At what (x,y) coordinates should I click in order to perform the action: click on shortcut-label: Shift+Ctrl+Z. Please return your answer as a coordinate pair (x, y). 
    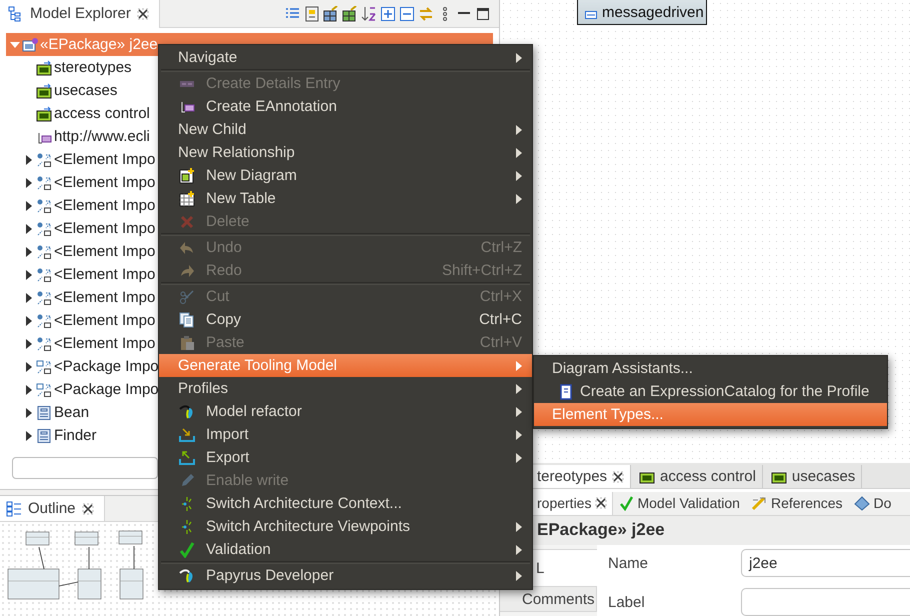
    Looking at the image, I should click on (481, 270).